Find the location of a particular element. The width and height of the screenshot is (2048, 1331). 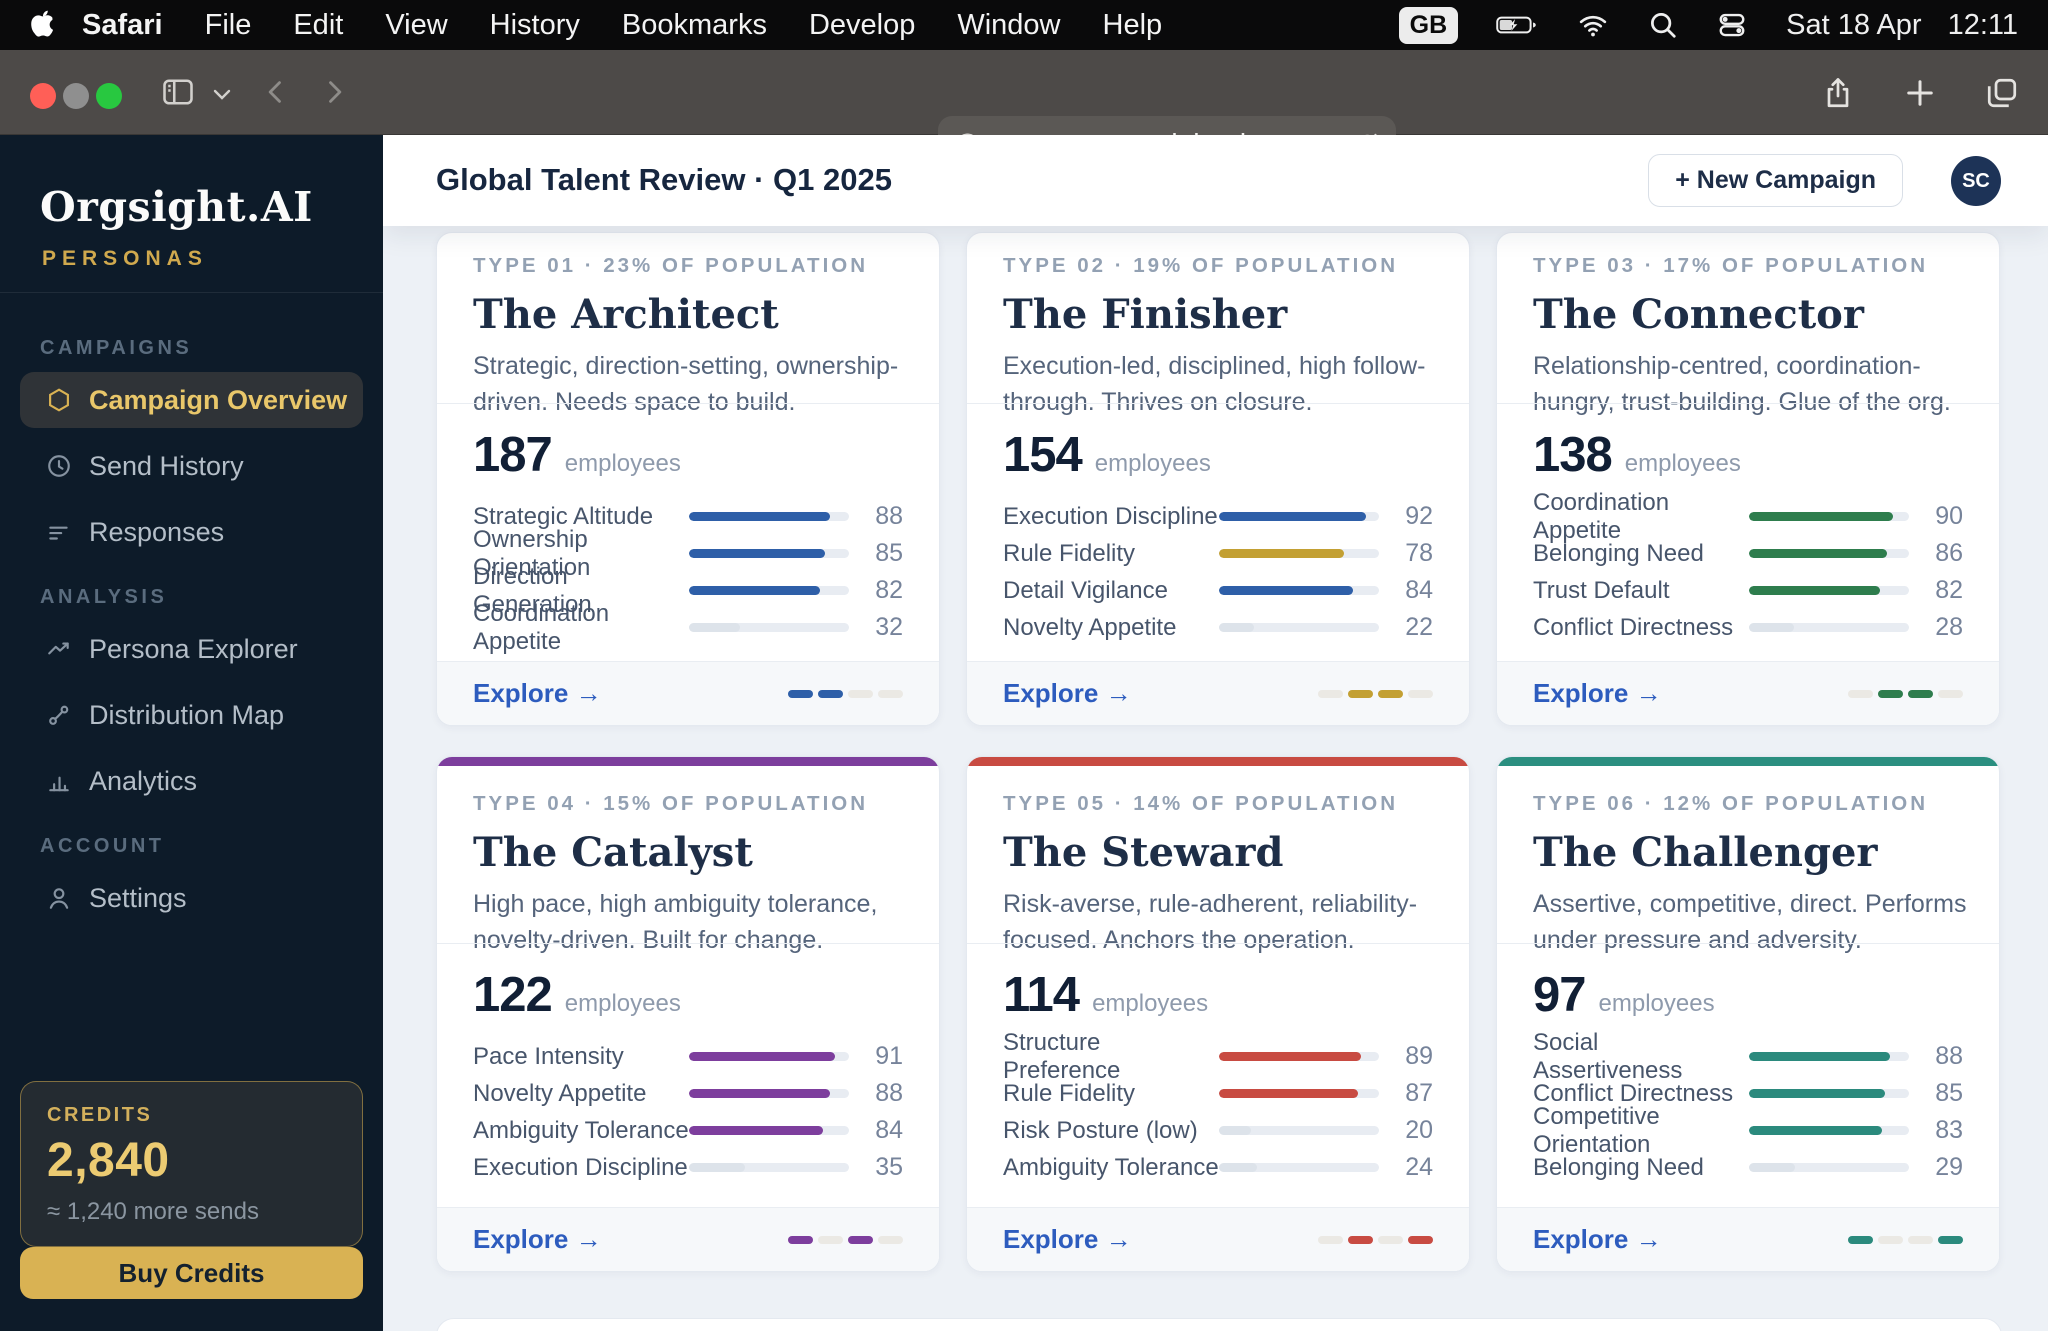

nodes-icon is located at coordinates (59, 715).